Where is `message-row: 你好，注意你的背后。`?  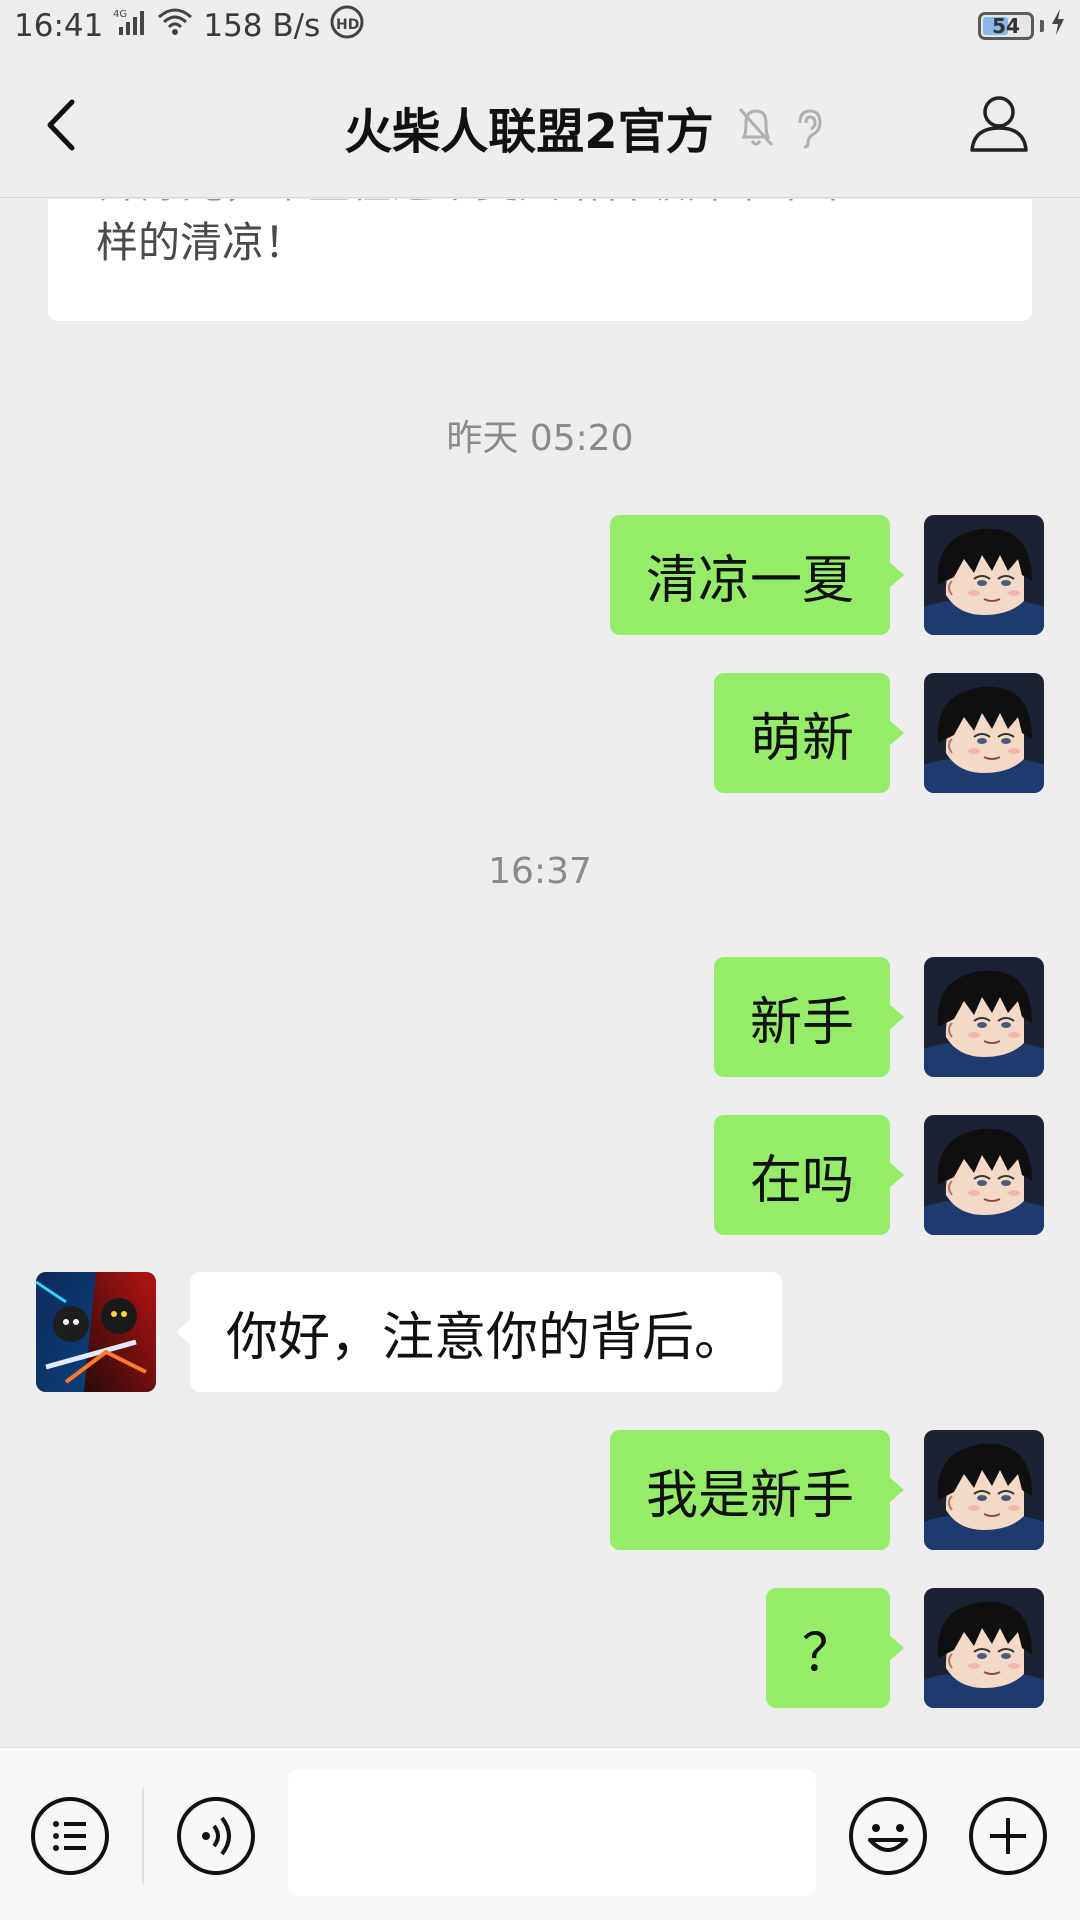 message-row: 你好，注意你的背后。 is located at coordinates (540, 1333).